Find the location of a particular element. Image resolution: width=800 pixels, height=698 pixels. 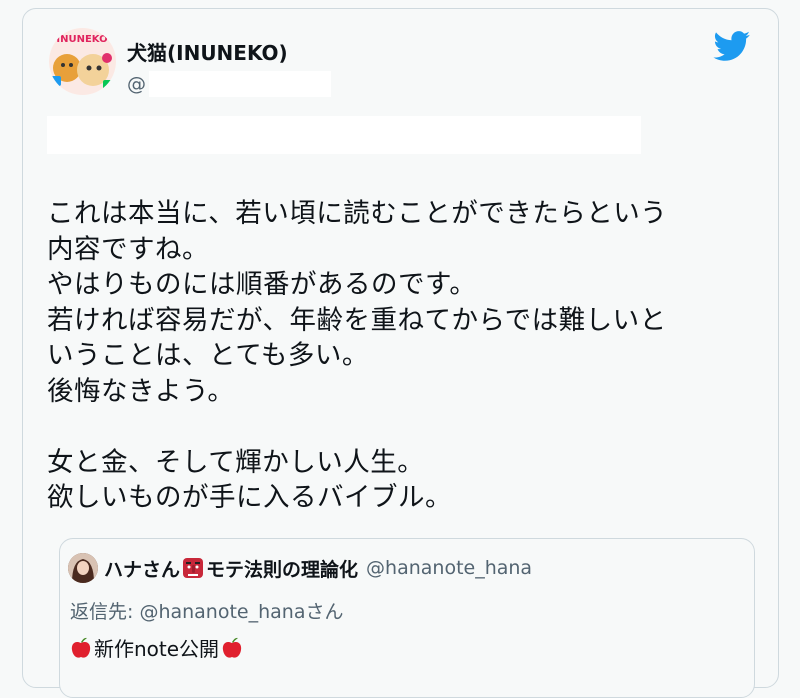

quoted-author-avatar is located at coordinates (83, 568).